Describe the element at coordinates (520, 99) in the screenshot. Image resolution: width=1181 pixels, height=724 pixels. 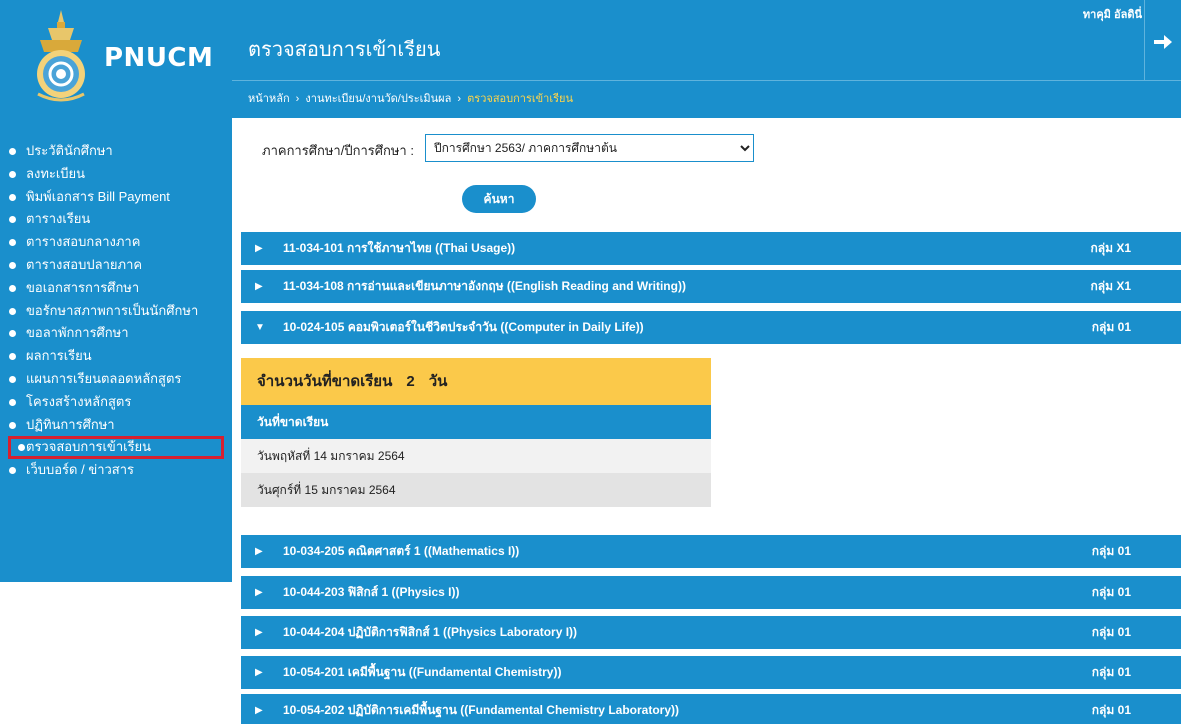
I see `breadcrumb-current: ตรวจสอบการเข้าเรียน` at that location.